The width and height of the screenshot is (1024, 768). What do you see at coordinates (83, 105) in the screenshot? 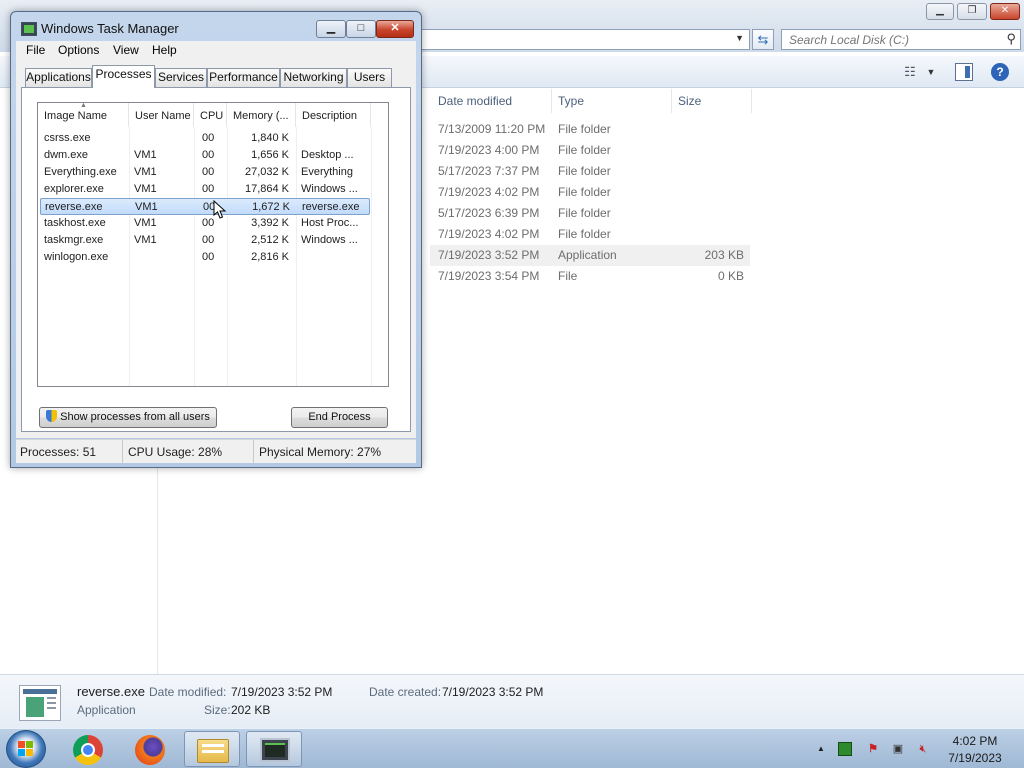
I see `sort-arrow-icon: ▲` at bounding box center [83, 105].